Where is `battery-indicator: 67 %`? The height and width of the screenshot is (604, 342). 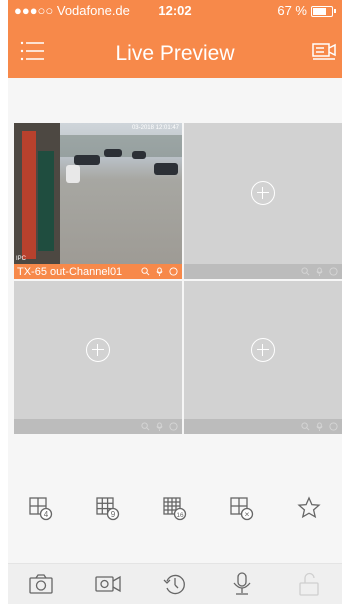
battery-indicator: 67 % is located at coordinates (306, 11).